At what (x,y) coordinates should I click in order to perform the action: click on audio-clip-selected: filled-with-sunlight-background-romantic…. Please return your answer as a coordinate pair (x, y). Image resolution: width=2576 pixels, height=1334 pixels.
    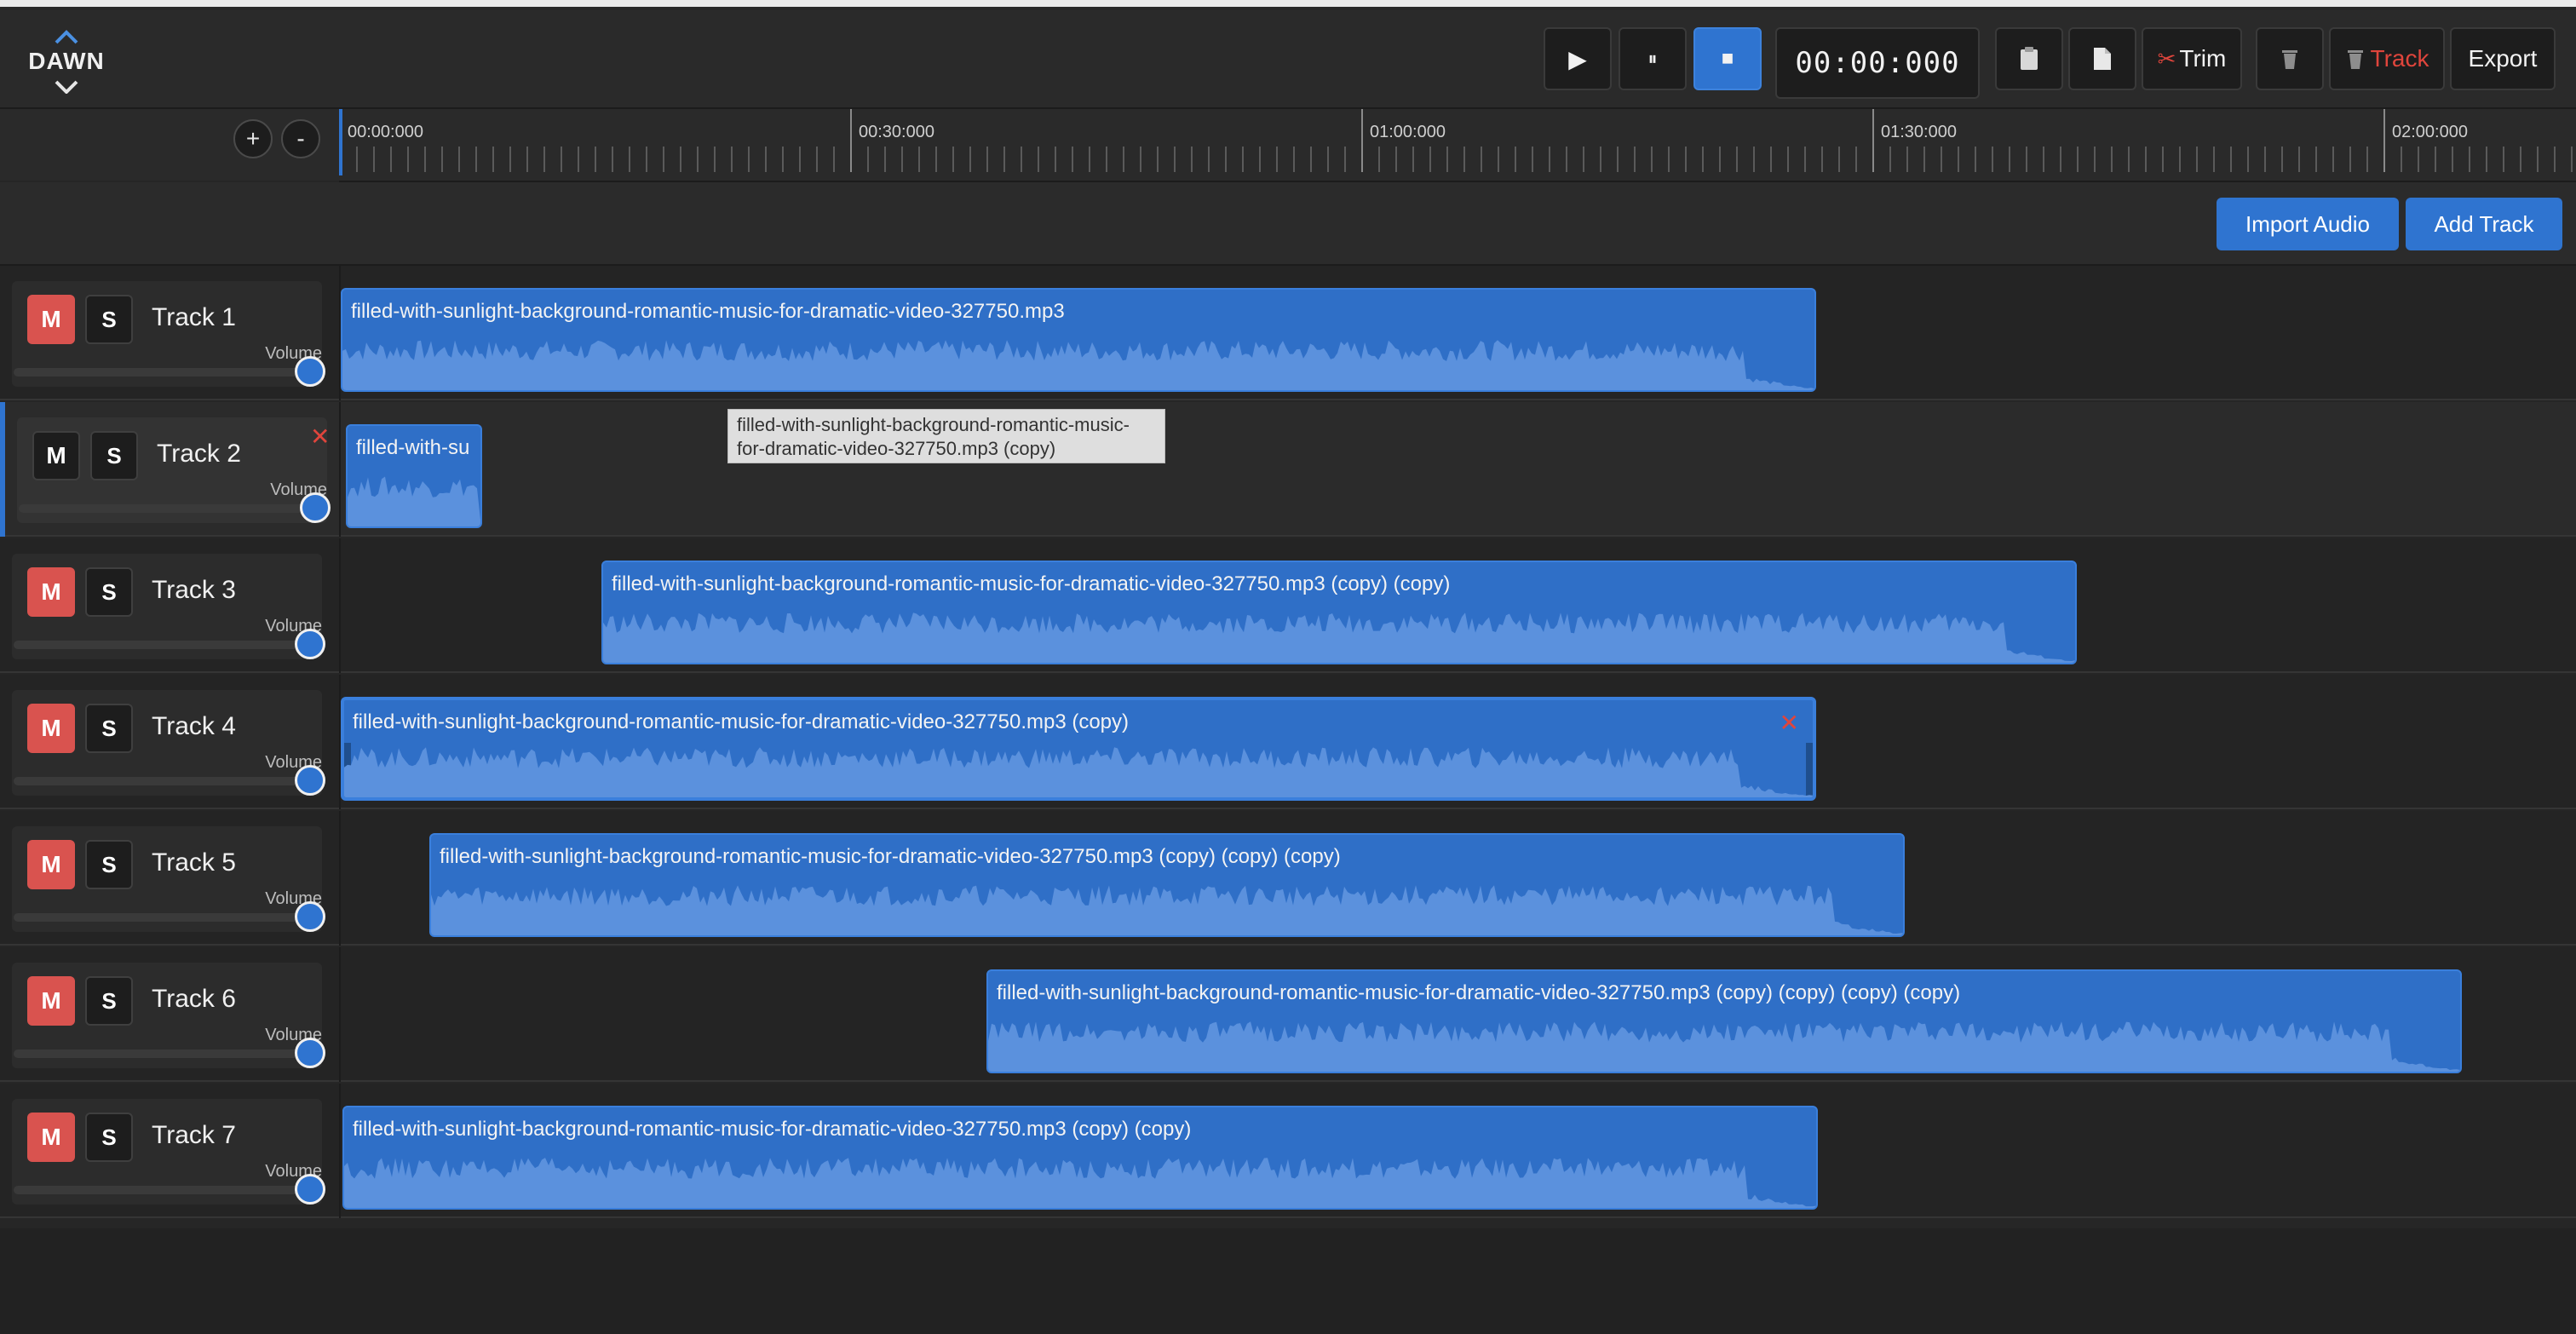
    Looking at the image, I should click on (1079, 749).